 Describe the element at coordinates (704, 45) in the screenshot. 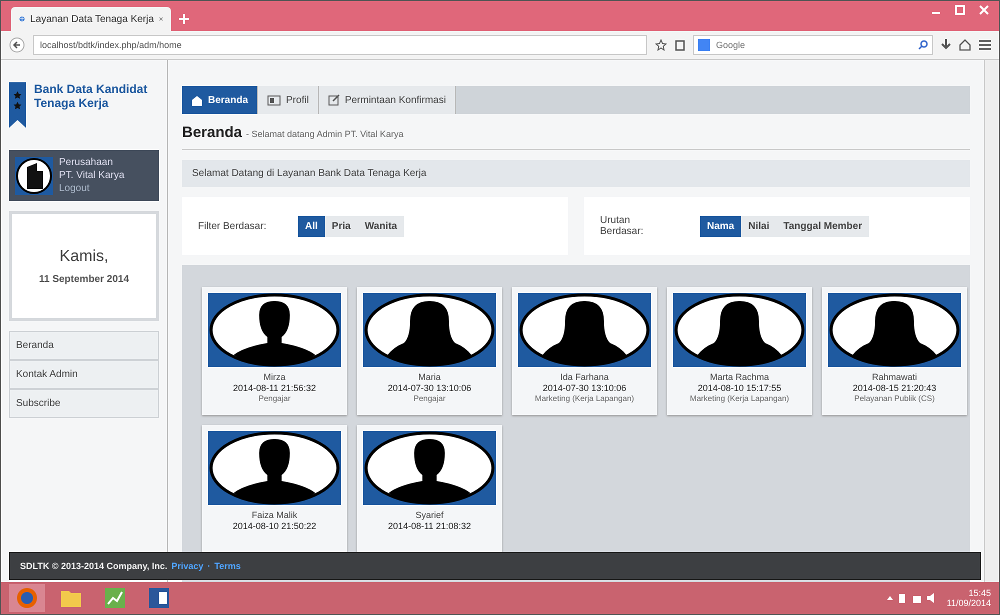

I see `google-icon` at that location.